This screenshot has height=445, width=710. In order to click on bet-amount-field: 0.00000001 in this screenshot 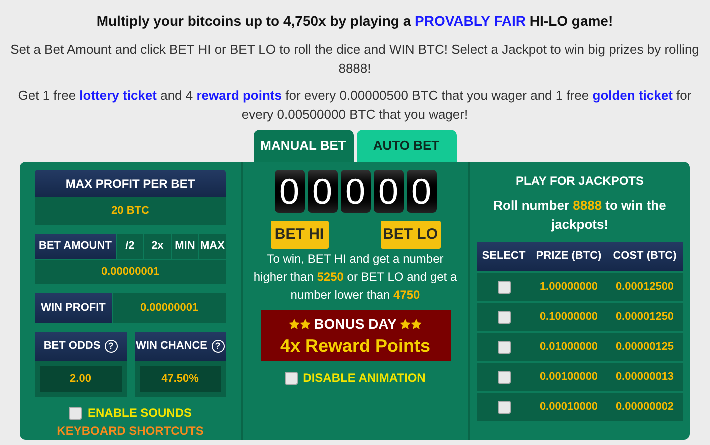, I will do `click(130, 272)`.